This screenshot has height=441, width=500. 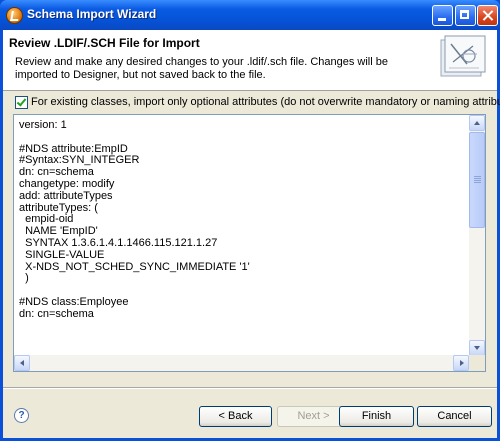 I want to click on back-button: < Back, so click(x=235, y=416).